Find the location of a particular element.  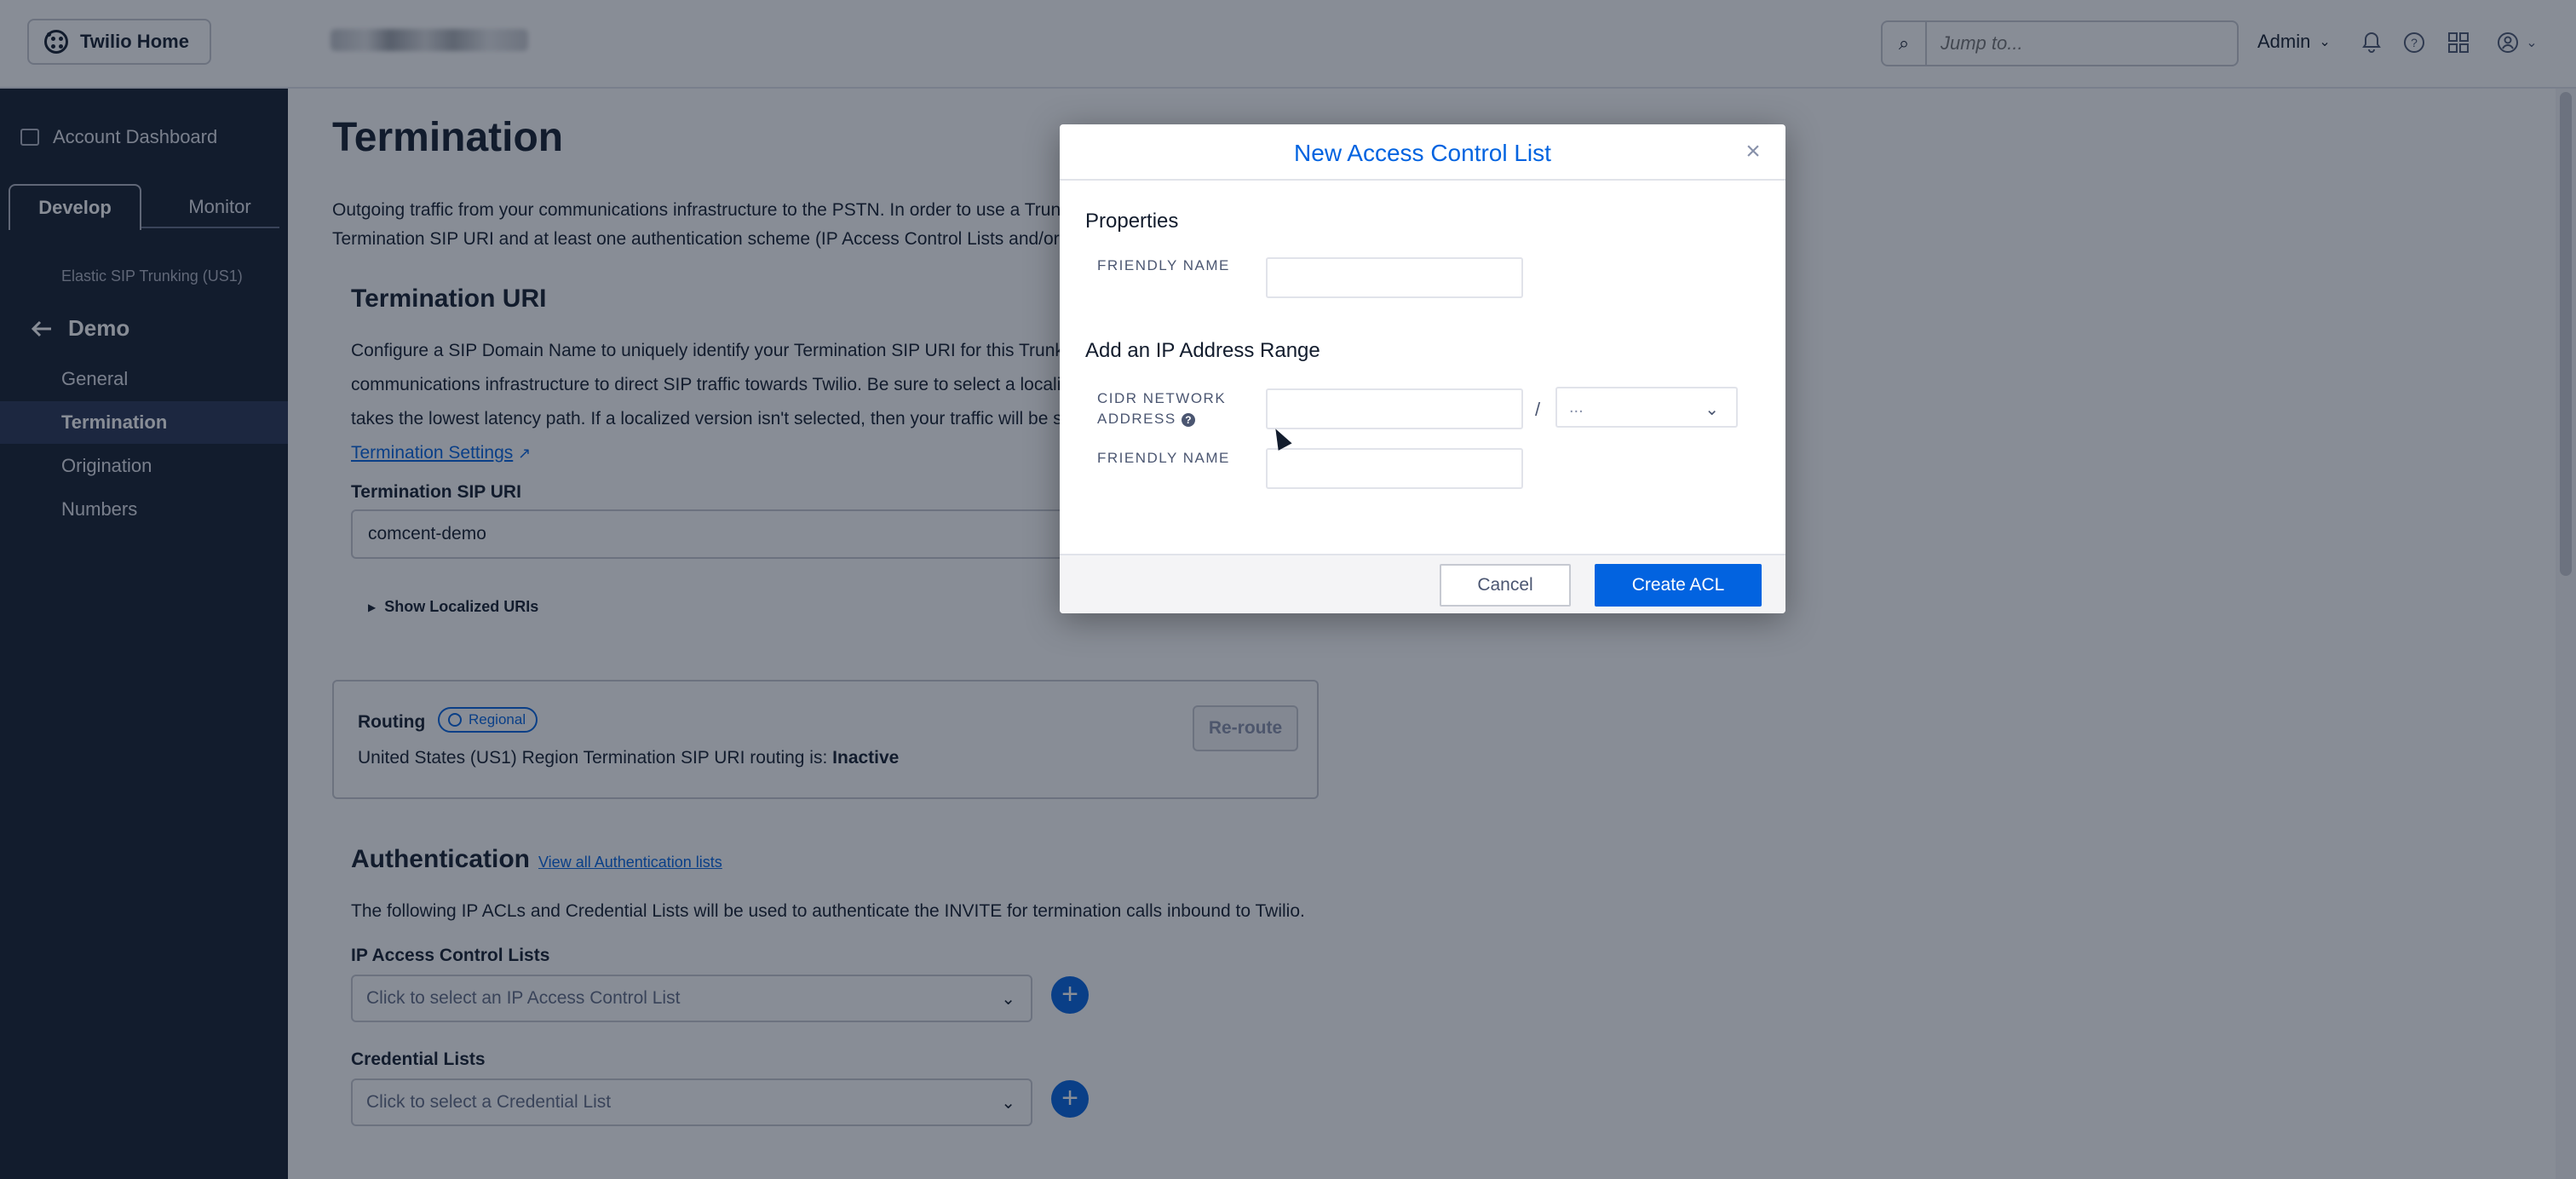

create-acl-button: Create ACL is located at coordinates (1679, 585).